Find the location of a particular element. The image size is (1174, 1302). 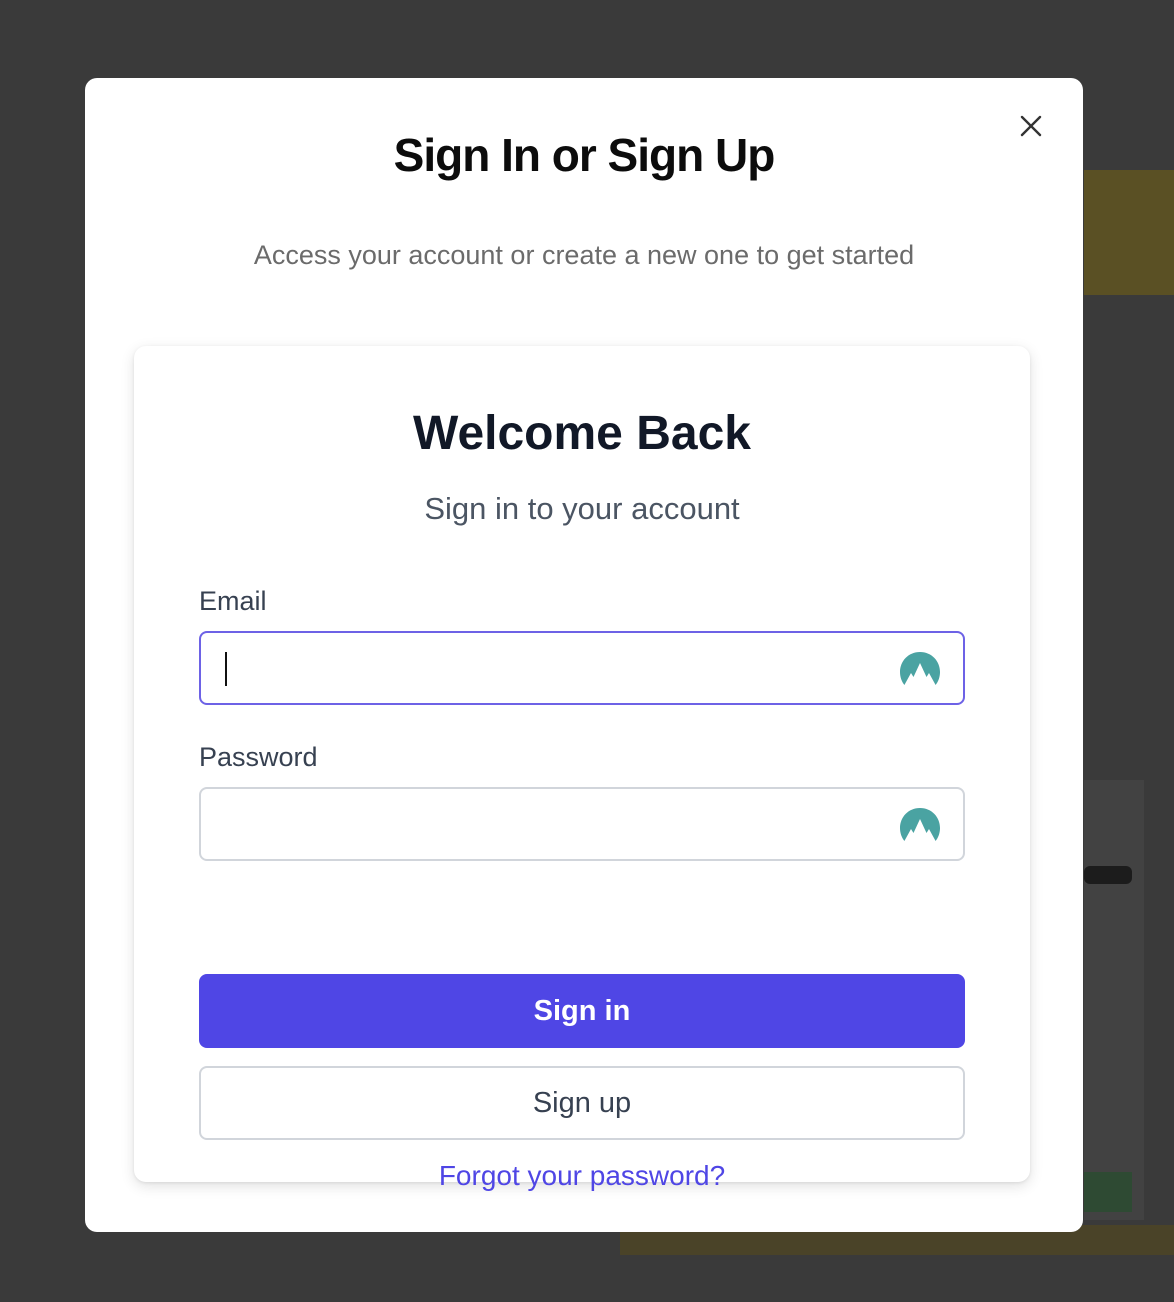

password-field is located at coordinates (582, 824).